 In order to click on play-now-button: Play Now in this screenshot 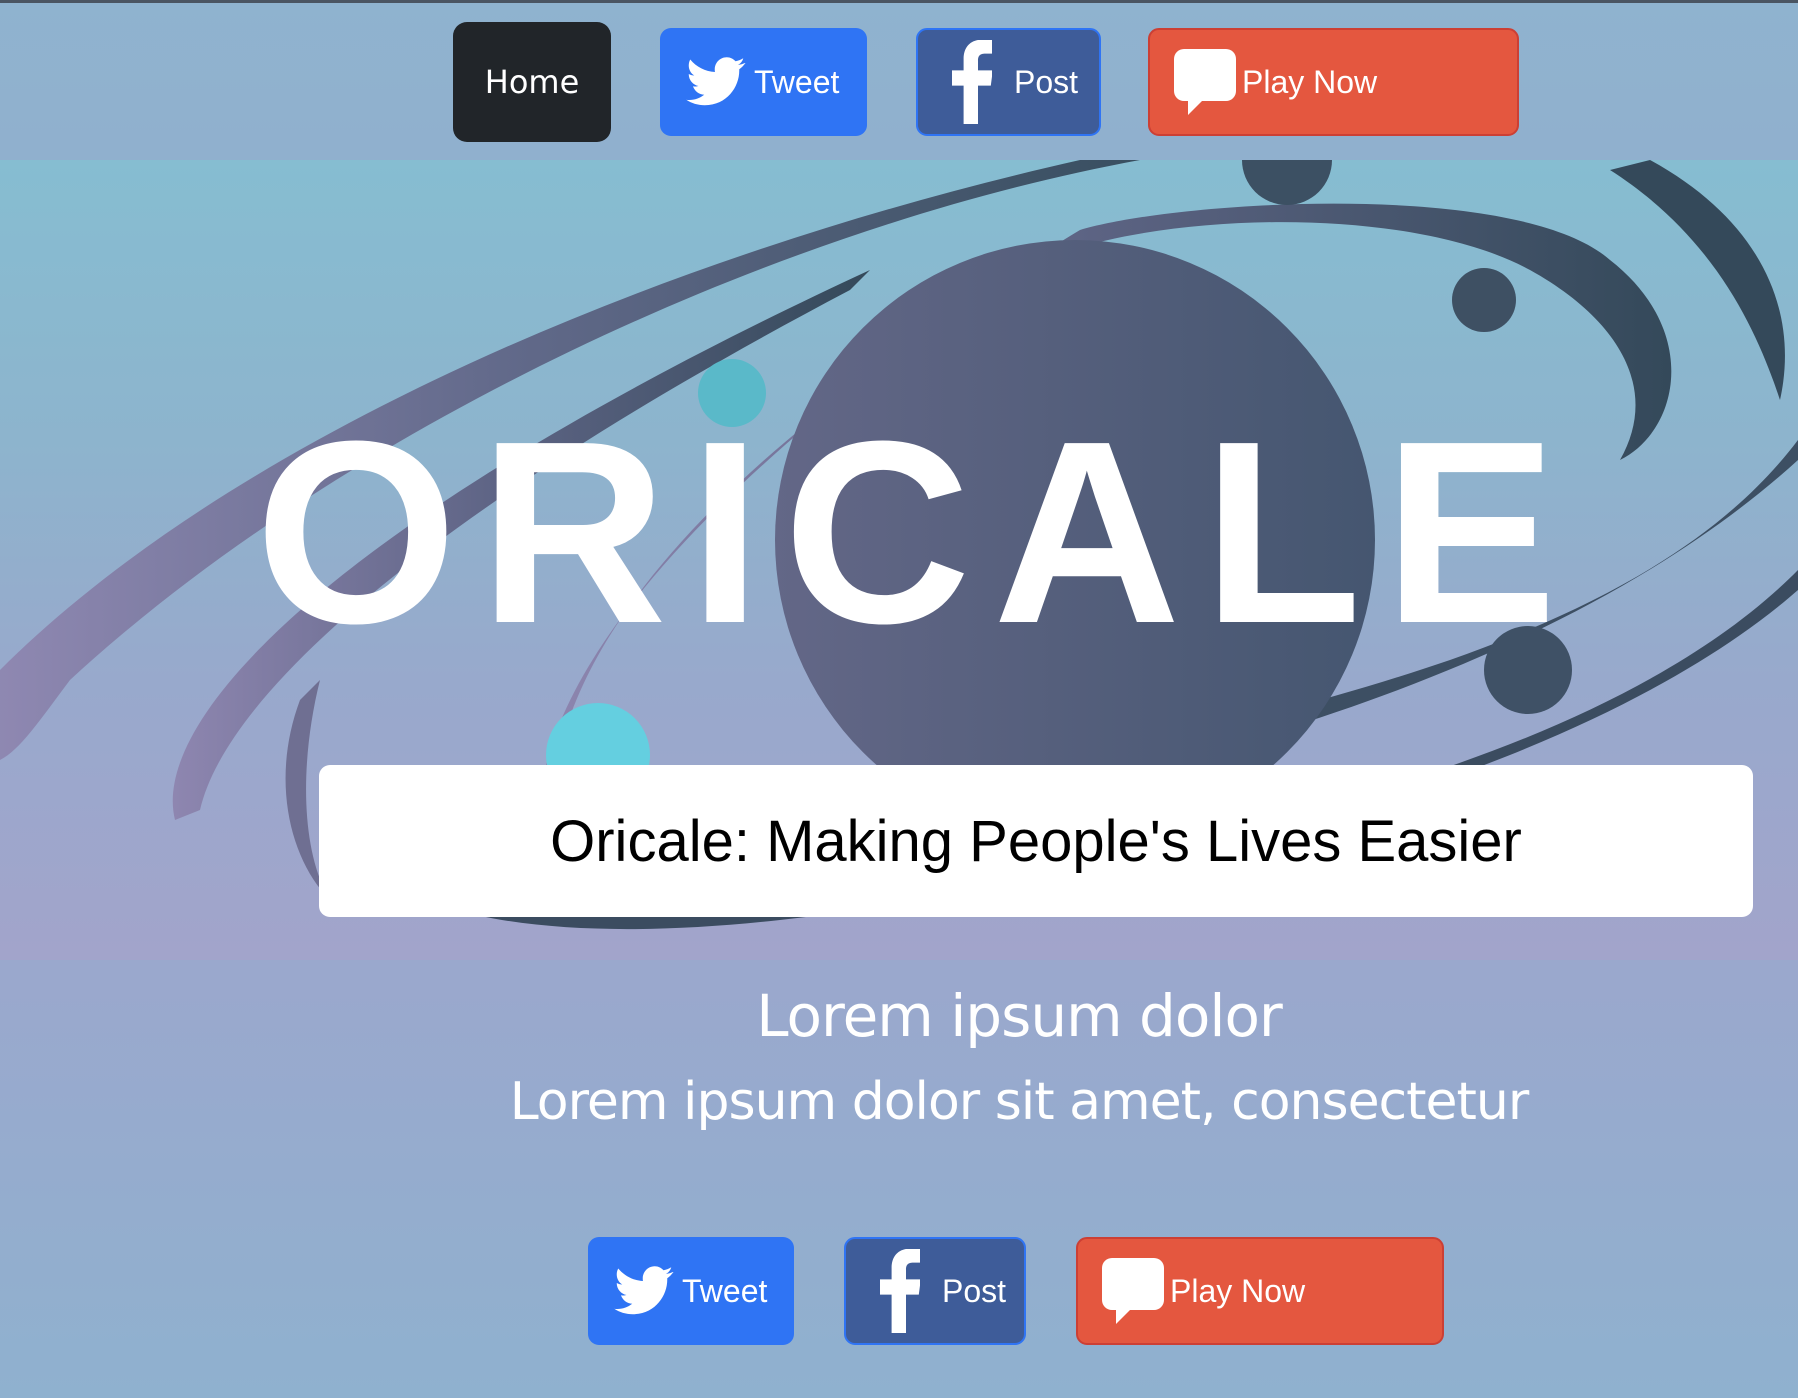, I will do `click(1333, 82)`.